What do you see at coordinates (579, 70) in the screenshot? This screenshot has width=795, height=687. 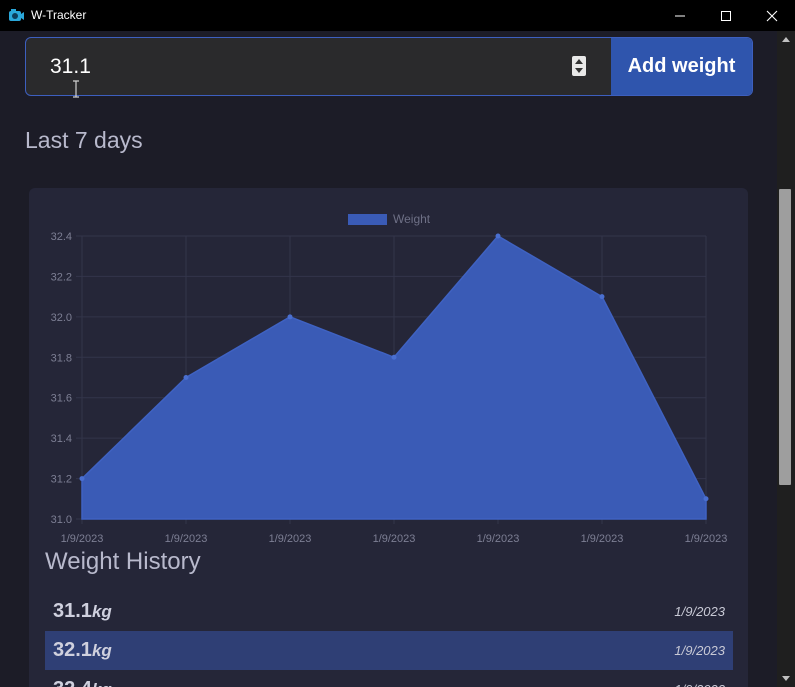 I see `spinner-down-icon` at bounding box center [579, 70].